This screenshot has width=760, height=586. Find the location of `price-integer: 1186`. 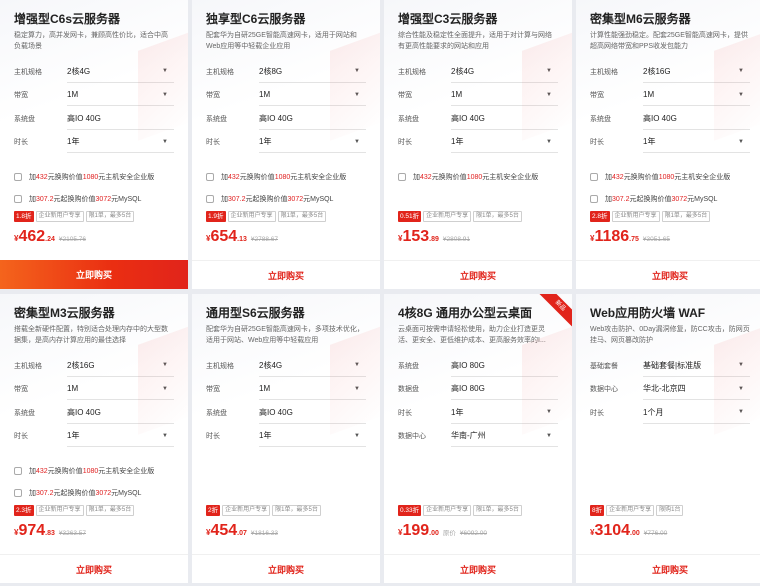

price-integer: 1186 is located at coordinates (612, 236).